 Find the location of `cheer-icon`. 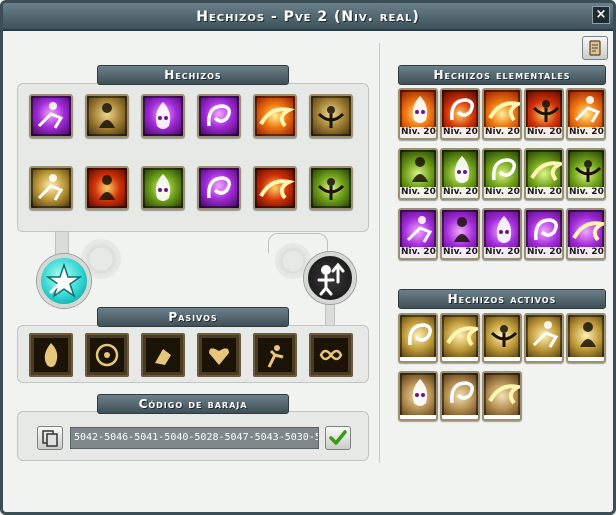

cheer-icon is located at coordinates (163, 187).